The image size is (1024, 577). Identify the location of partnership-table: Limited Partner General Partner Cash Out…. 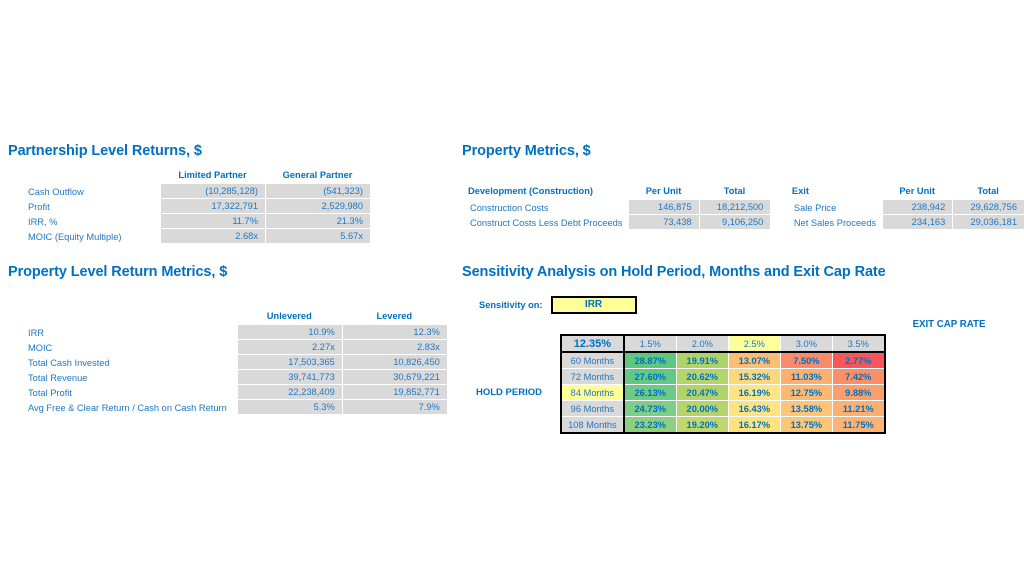
(189, 206).